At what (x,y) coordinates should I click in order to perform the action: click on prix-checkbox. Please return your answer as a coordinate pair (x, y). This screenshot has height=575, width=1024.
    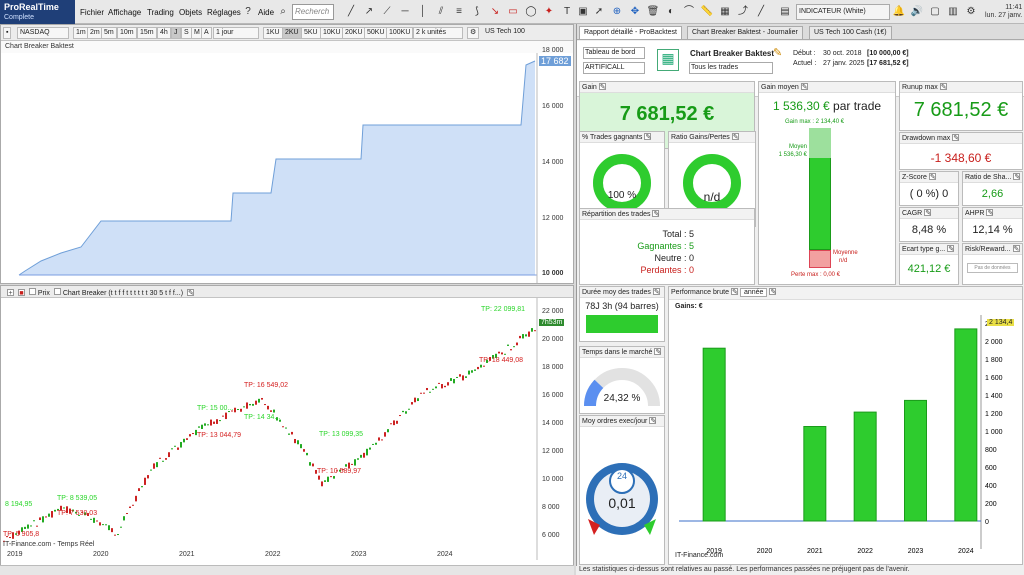
    Looking at the image, I should click on (32, 291).